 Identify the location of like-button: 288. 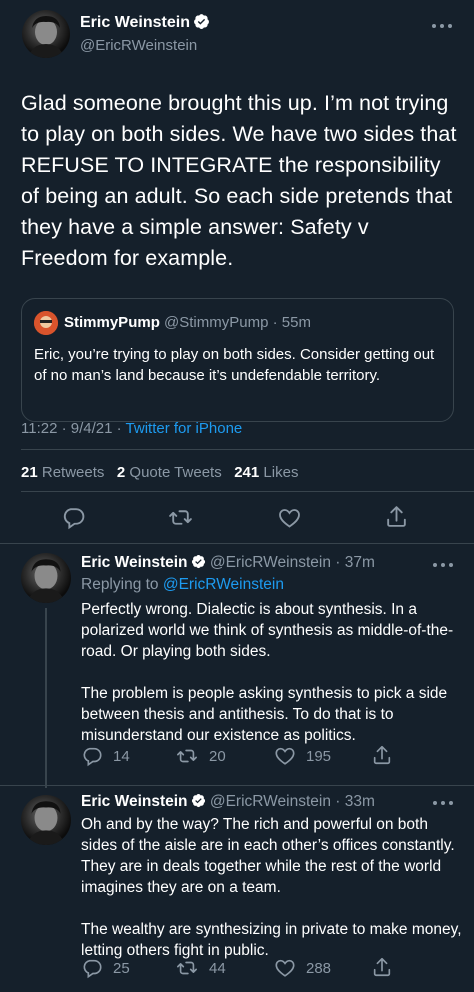
(302, 968).